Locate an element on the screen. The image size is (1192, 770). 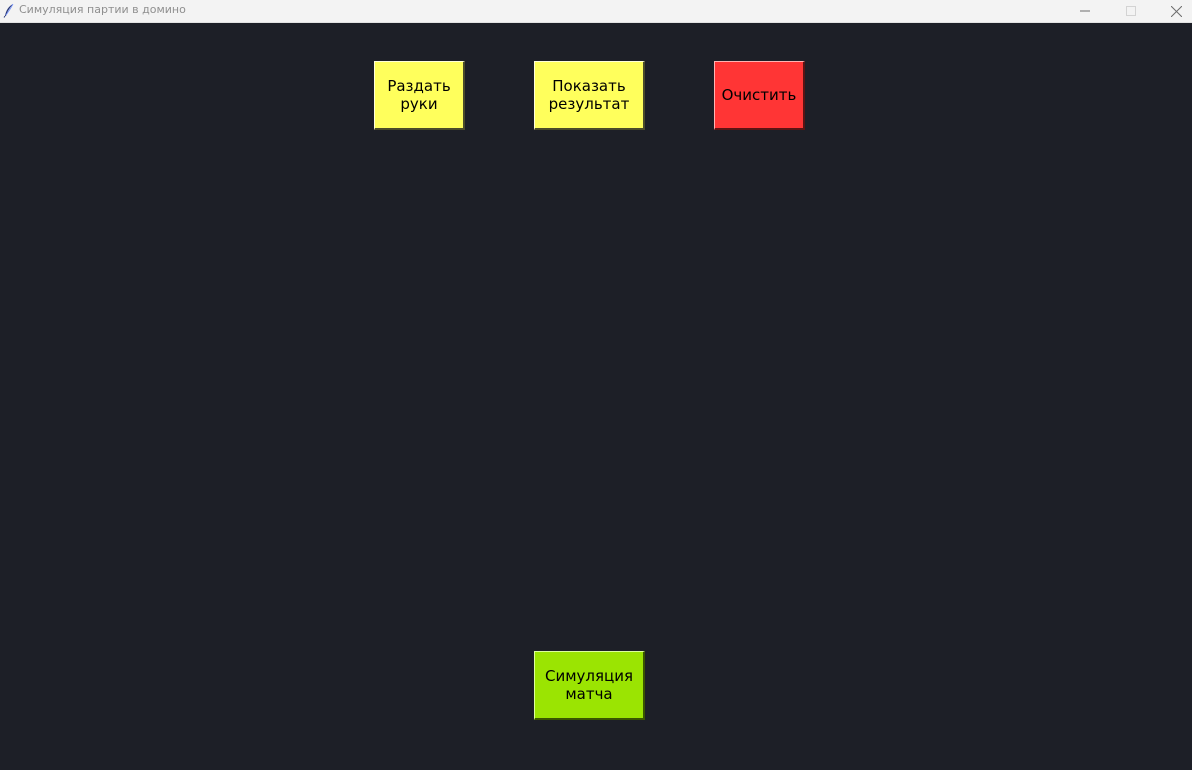
clear-button: Очистить is located at coordinates (759, 95).